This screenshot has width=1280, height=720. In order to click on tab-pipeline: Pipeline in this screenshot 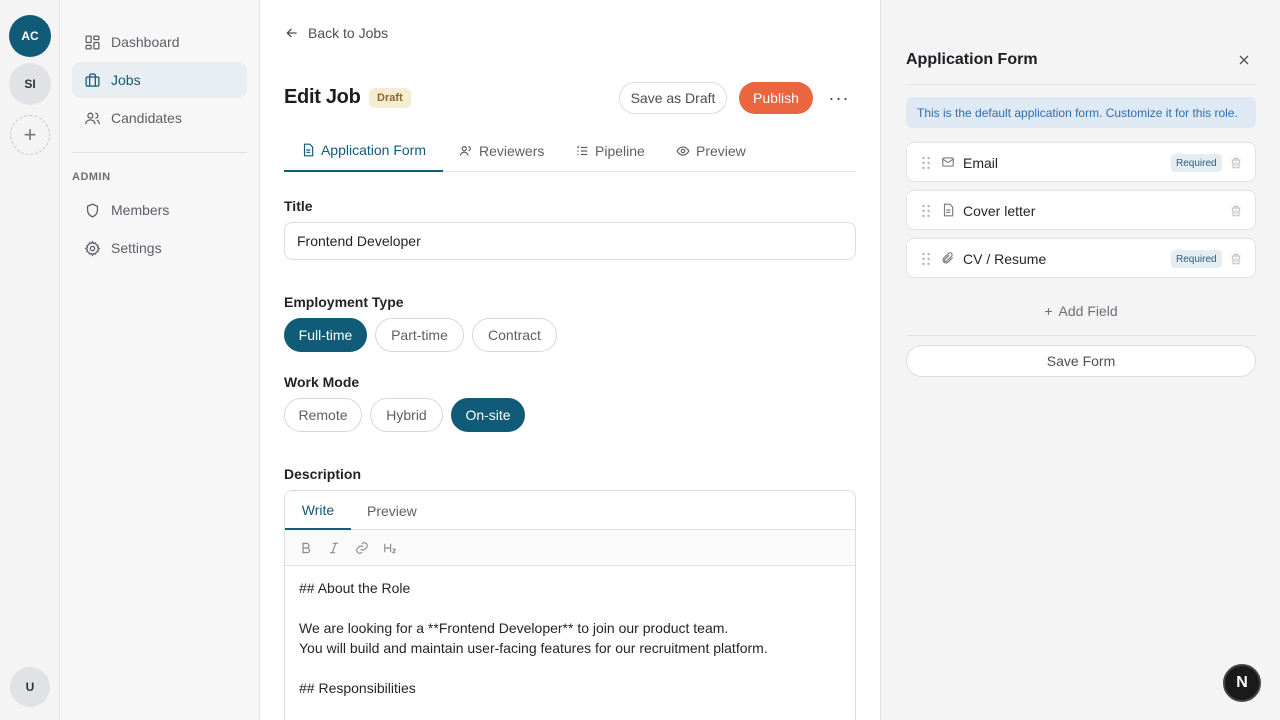, I will do `click(610, 151)`.